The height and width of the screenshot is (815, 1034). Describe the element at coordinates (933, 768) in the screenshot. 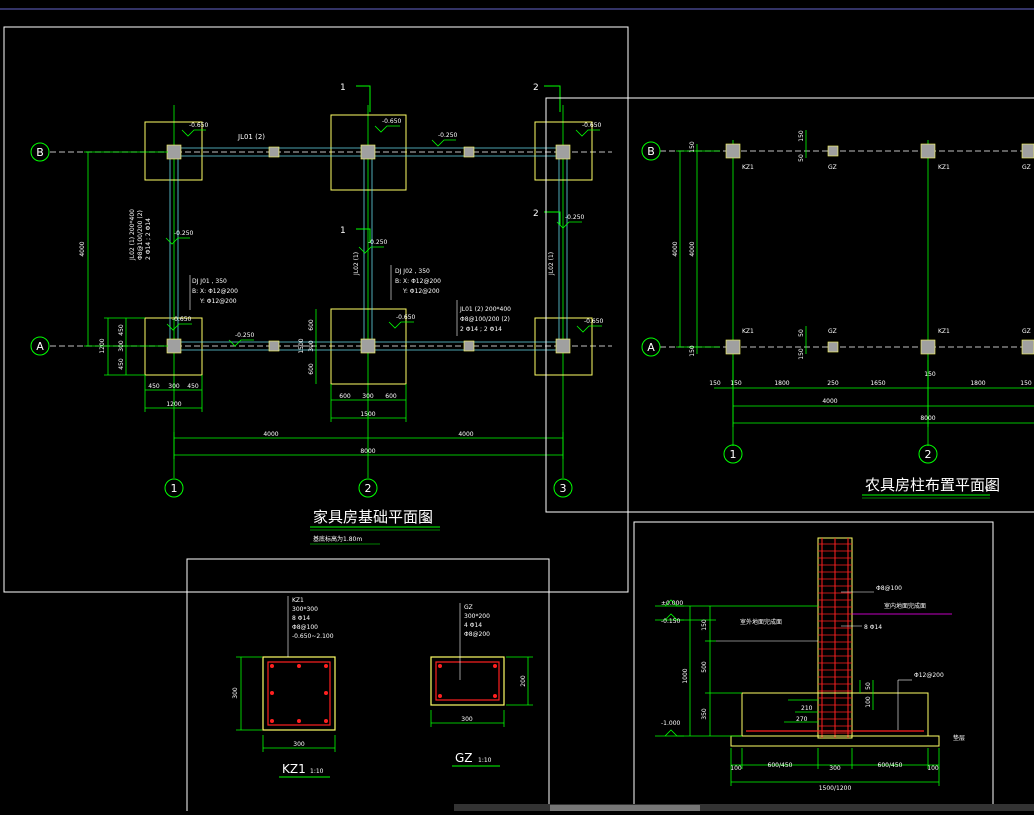

I see `dim-b100b: 100` at that location.